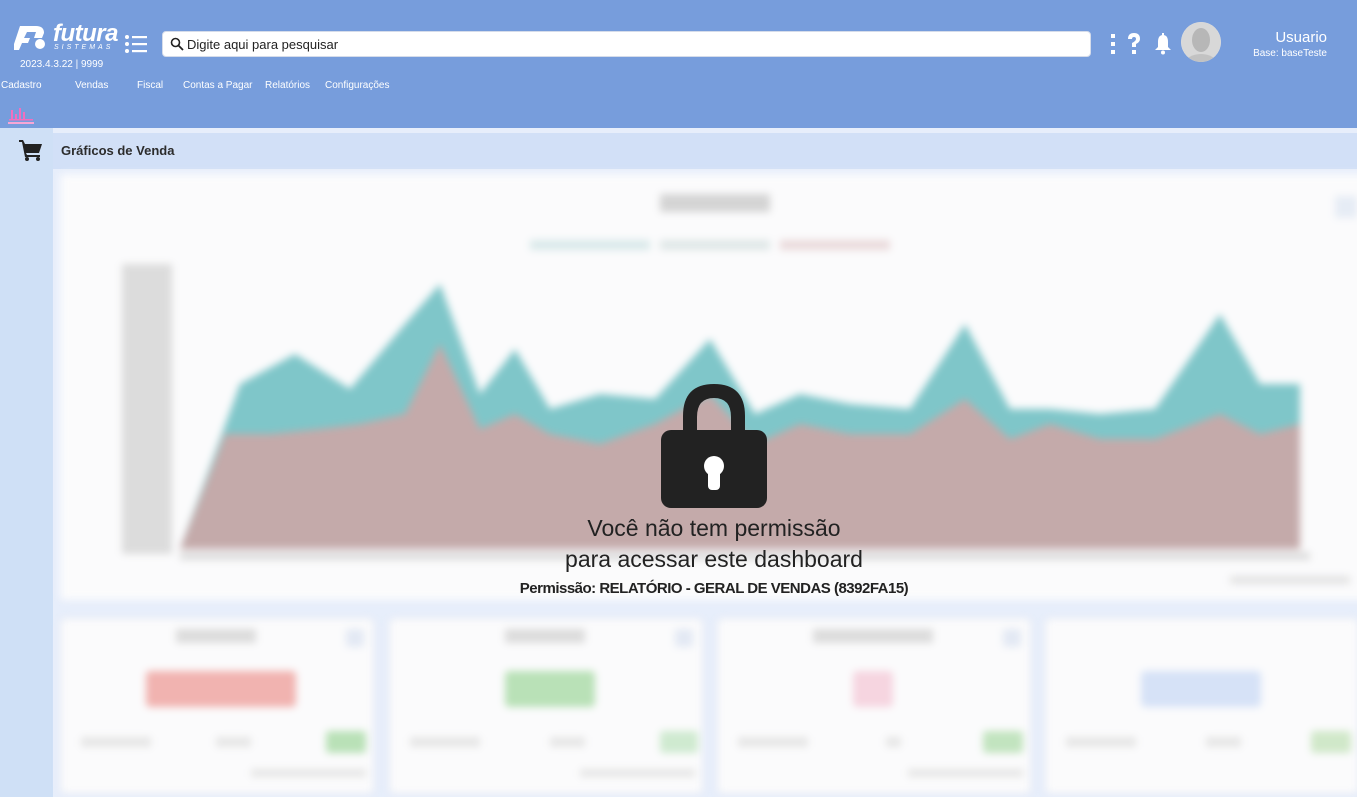 The height and width of the screenshot is (797, 1357). What do you see at coordinates (1208, 712) in the screenshot?
I see `blurred-kpi-blue` at bounding box center [1208, 712].